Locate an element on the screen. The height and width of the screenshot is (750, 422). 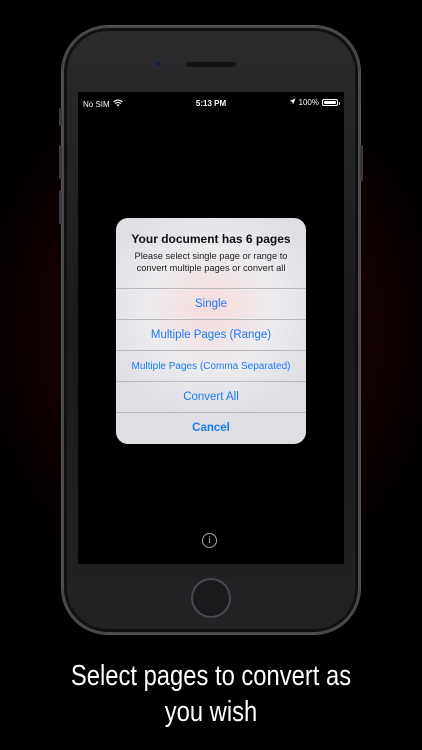
volume-down-button is located at coordinates (60, 207).